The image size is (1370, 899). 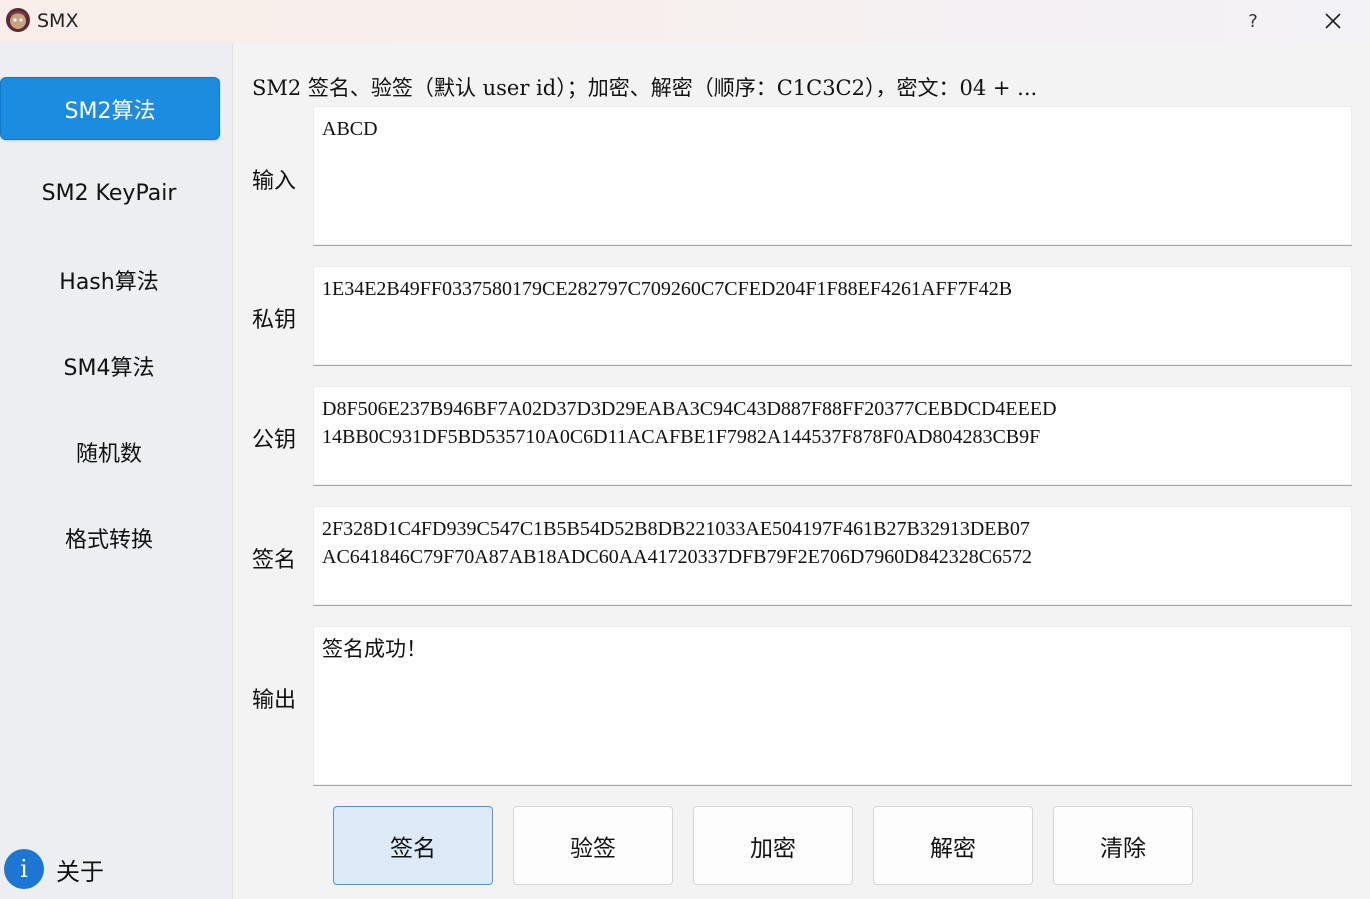 I want to click on output-textarea: 签名成功！, so click(x=832, y=706).